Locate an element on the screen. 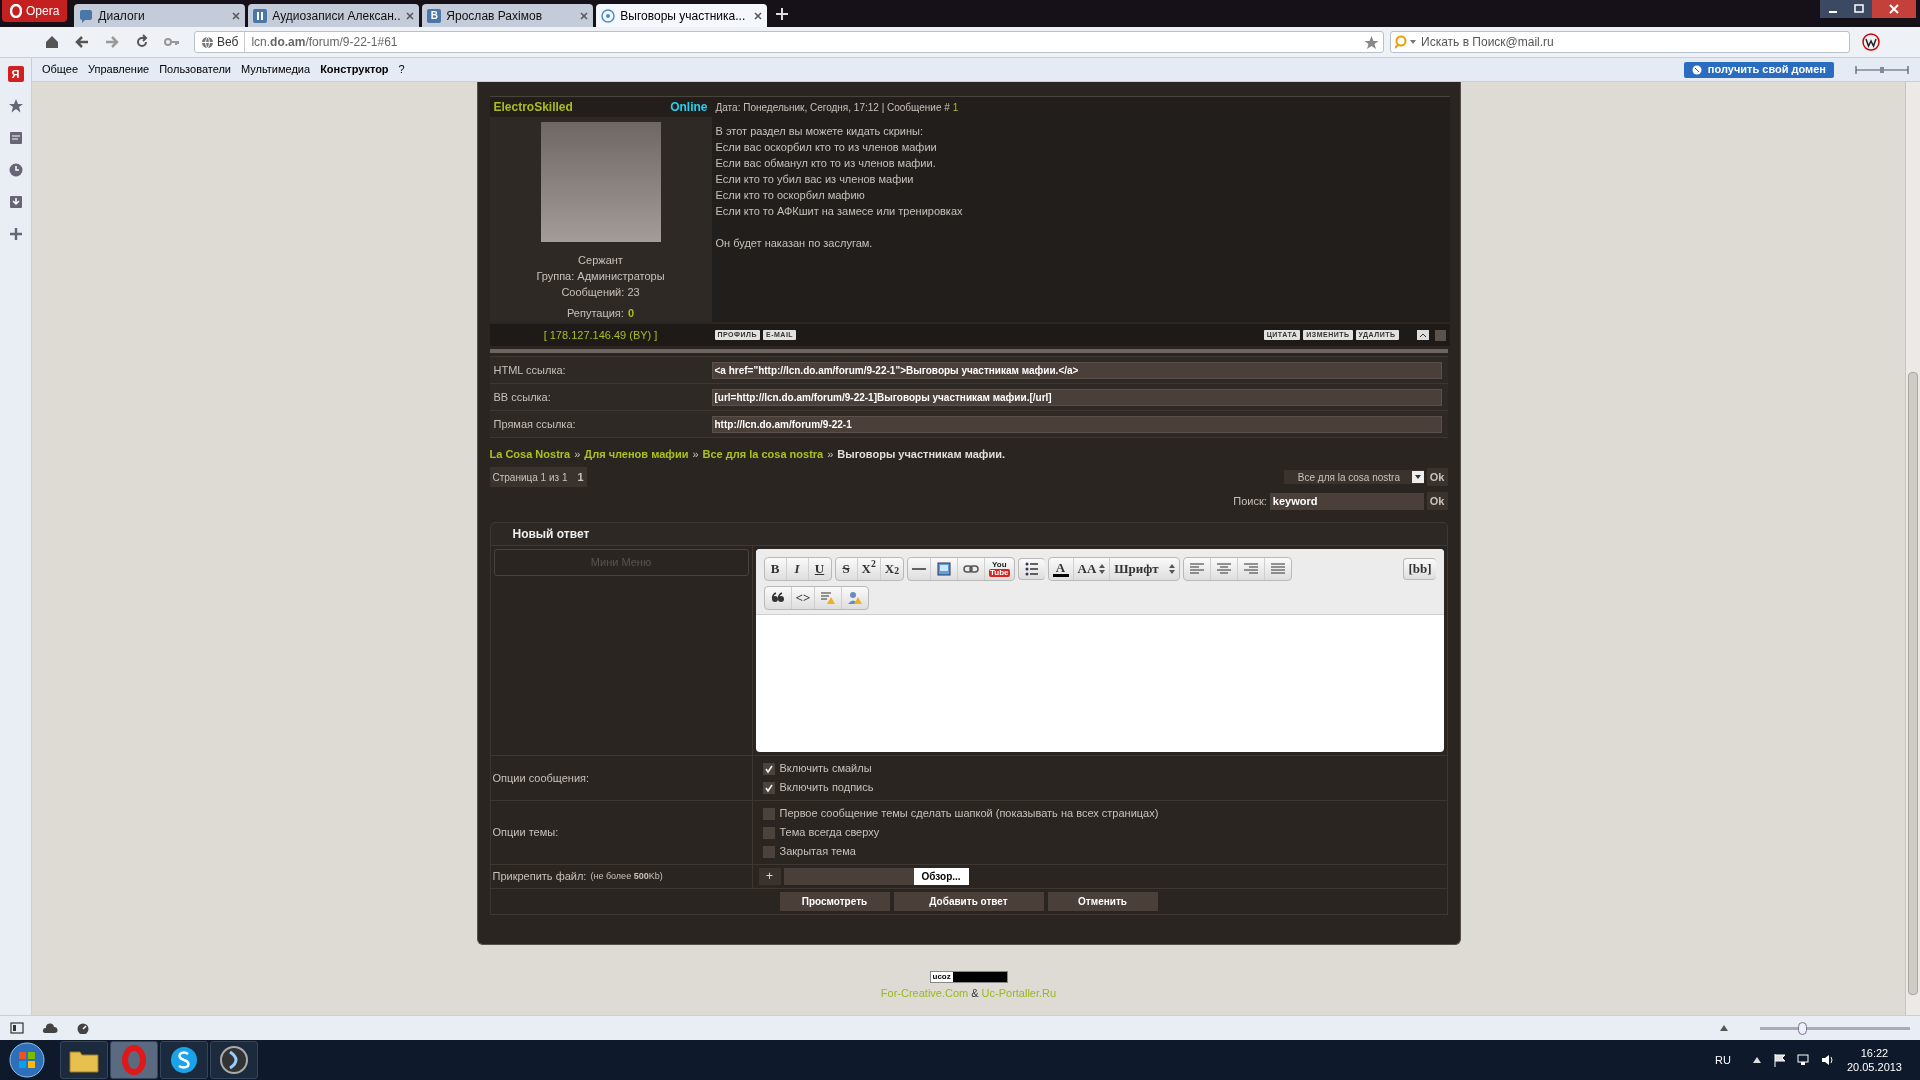 The width and height of the screenshot is (1920, 1080). speedometer-icon is located at coordinates (83, 1028).